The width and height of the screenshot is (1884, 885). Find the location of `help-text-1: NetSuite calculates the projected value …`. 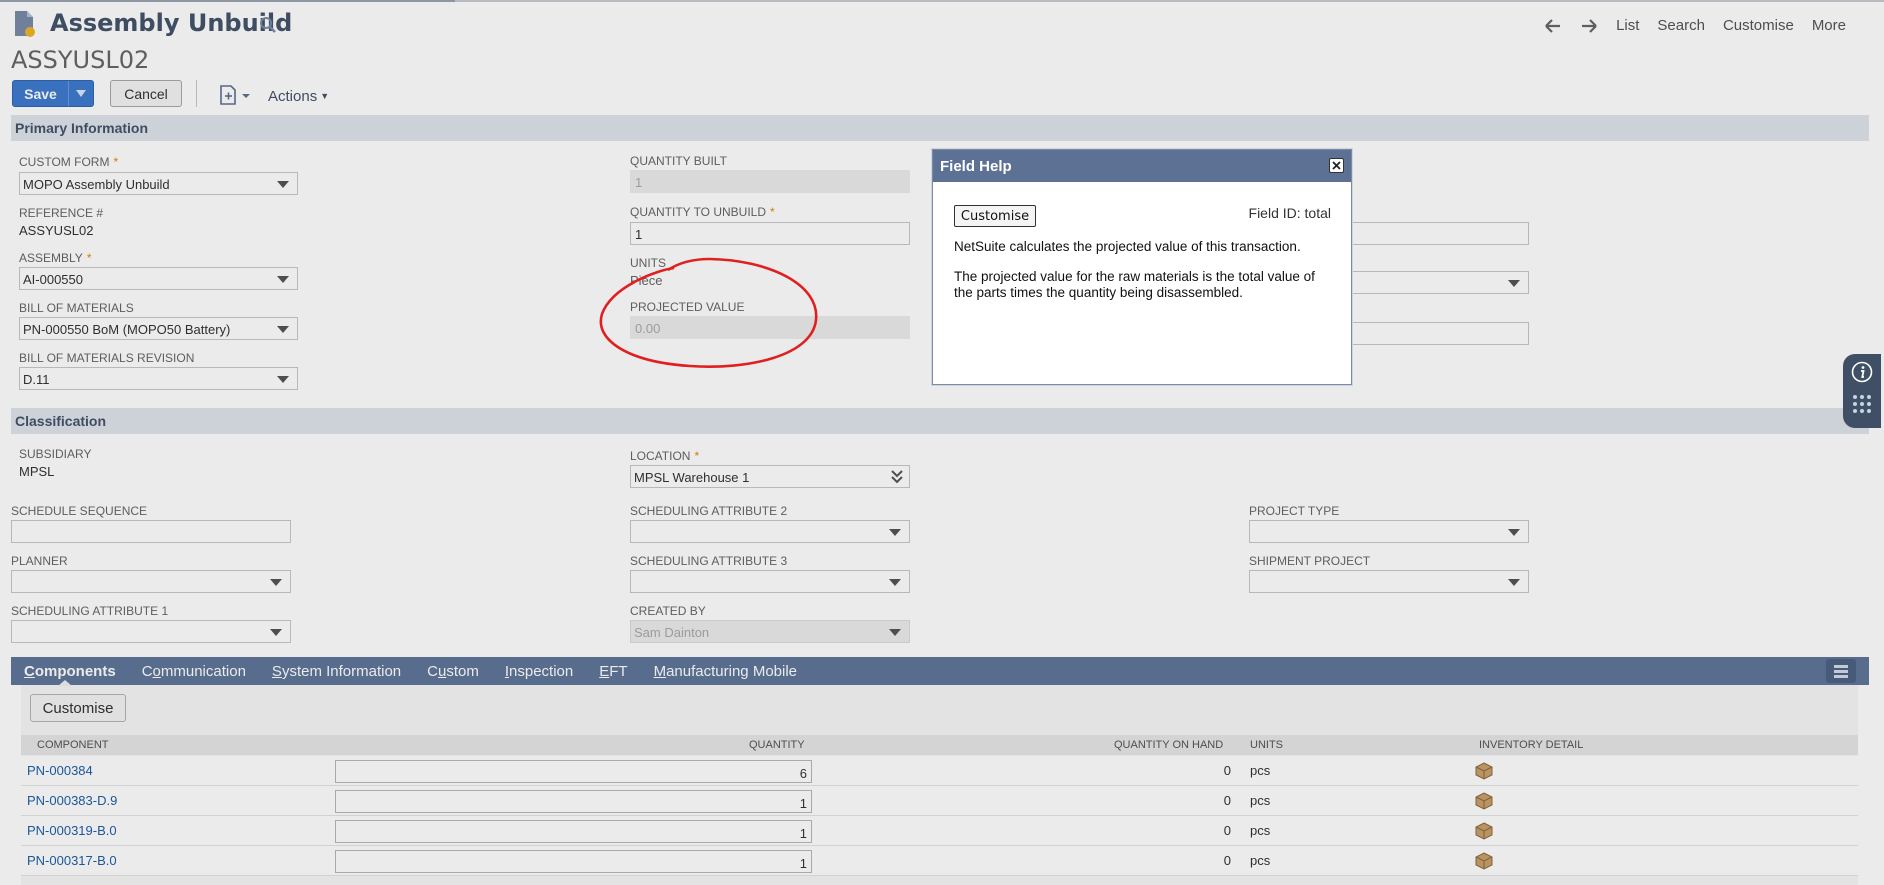

help-text-1: NetSuite calculates the projected value … is located at coordinates (1127, 246).